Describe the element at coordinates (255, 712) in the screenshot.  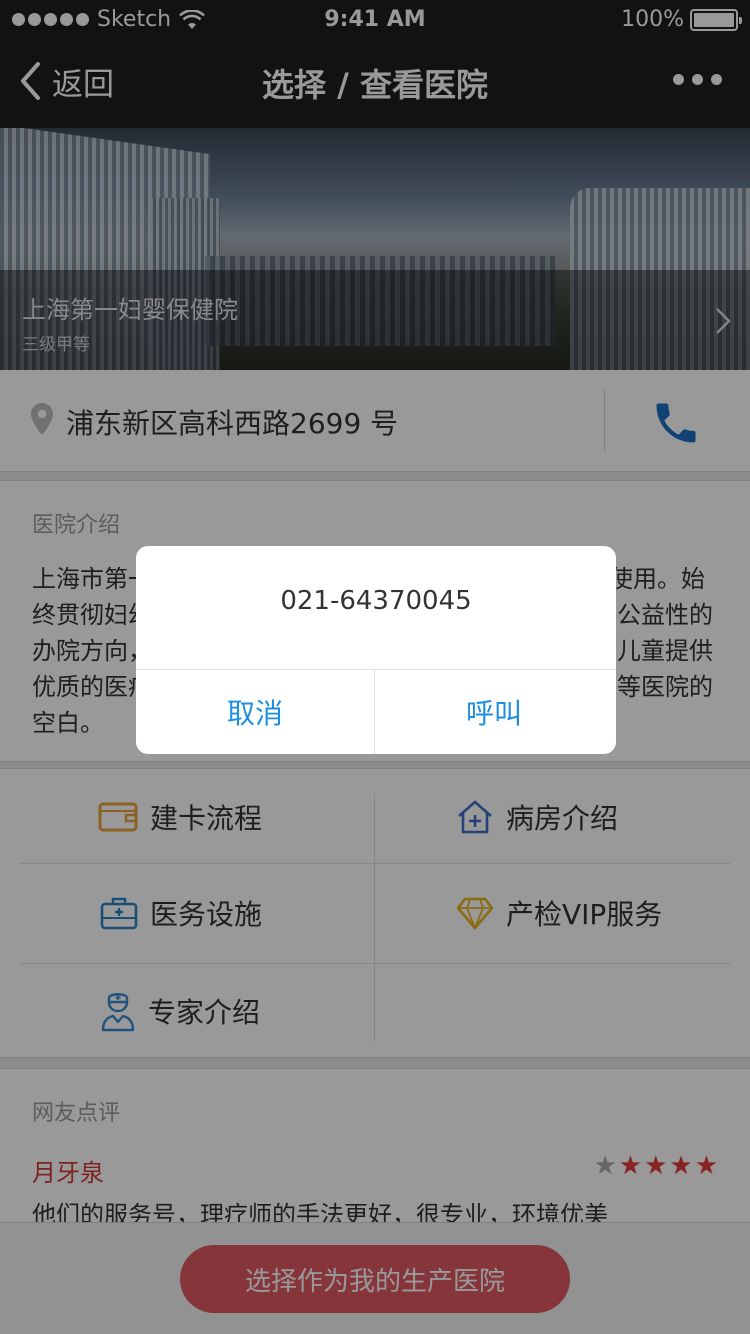
I see `cancel-button: 取消` at that location.